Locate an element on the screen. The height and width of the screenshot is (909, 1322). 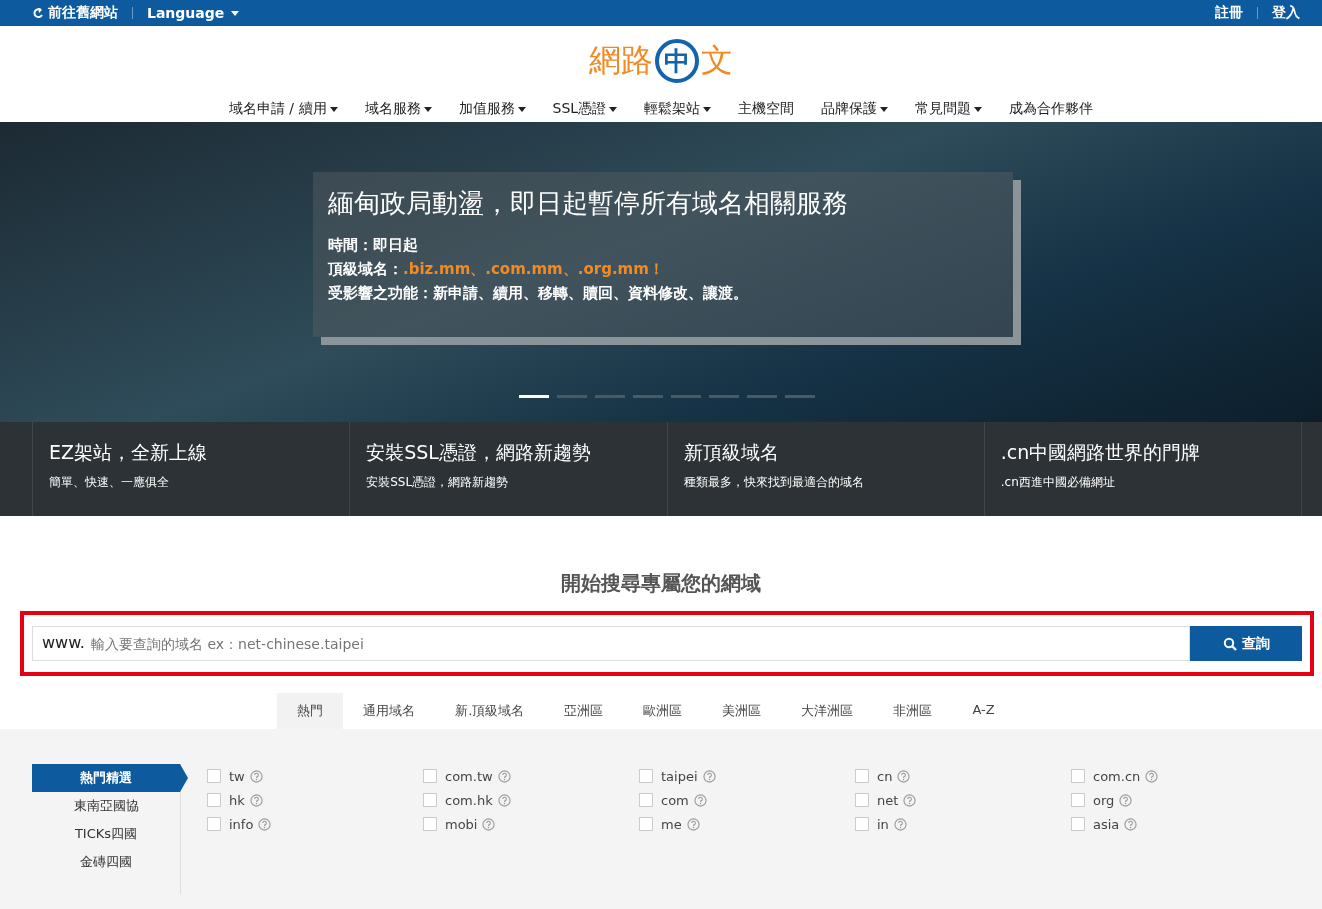
tab: 歐洲區 is located at coordinates (663, 711).